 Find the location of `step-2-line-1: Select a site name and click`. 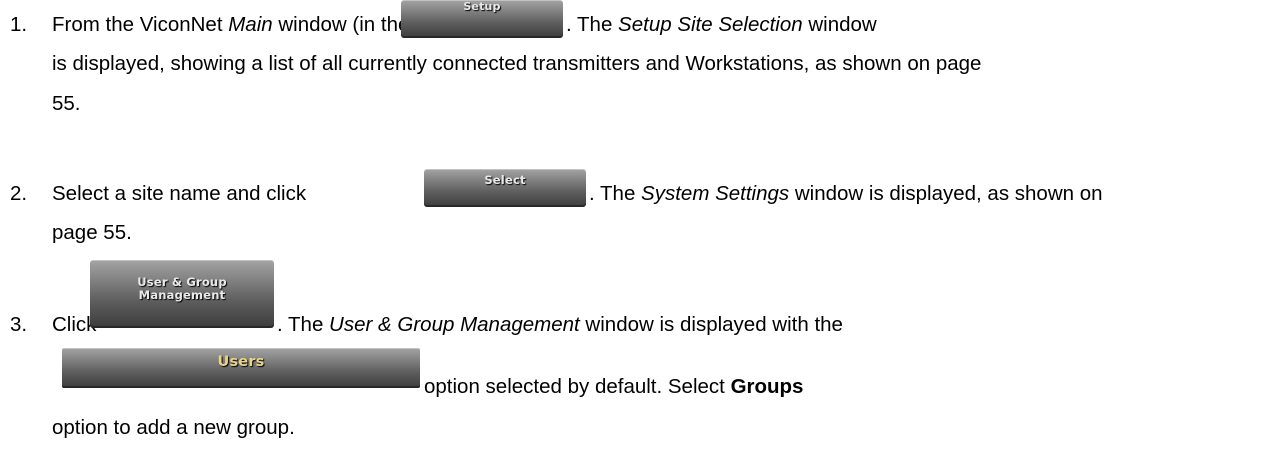

step-2-line-1: Select a site name and click is located at coordinates (179, 193).